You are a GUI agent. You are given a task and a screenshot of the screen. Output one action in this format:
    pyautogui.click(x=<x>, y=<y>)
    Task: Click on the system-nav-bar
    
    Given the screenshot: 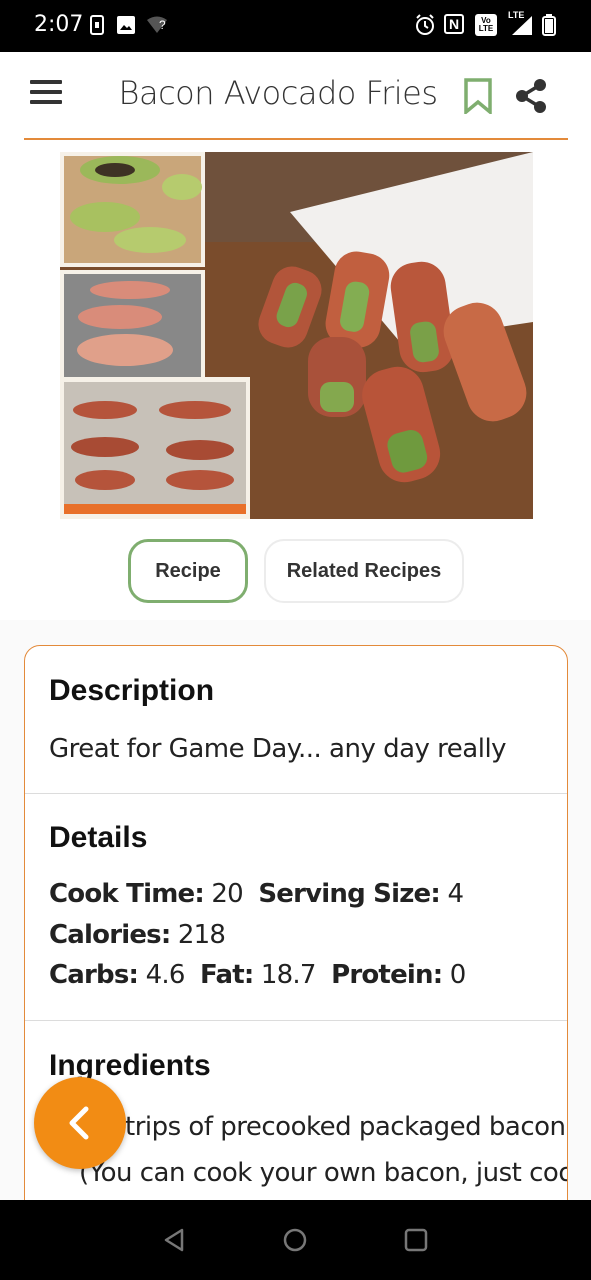 What is the action you would take?
    pyautogui.click(x=295, y=1240)
    